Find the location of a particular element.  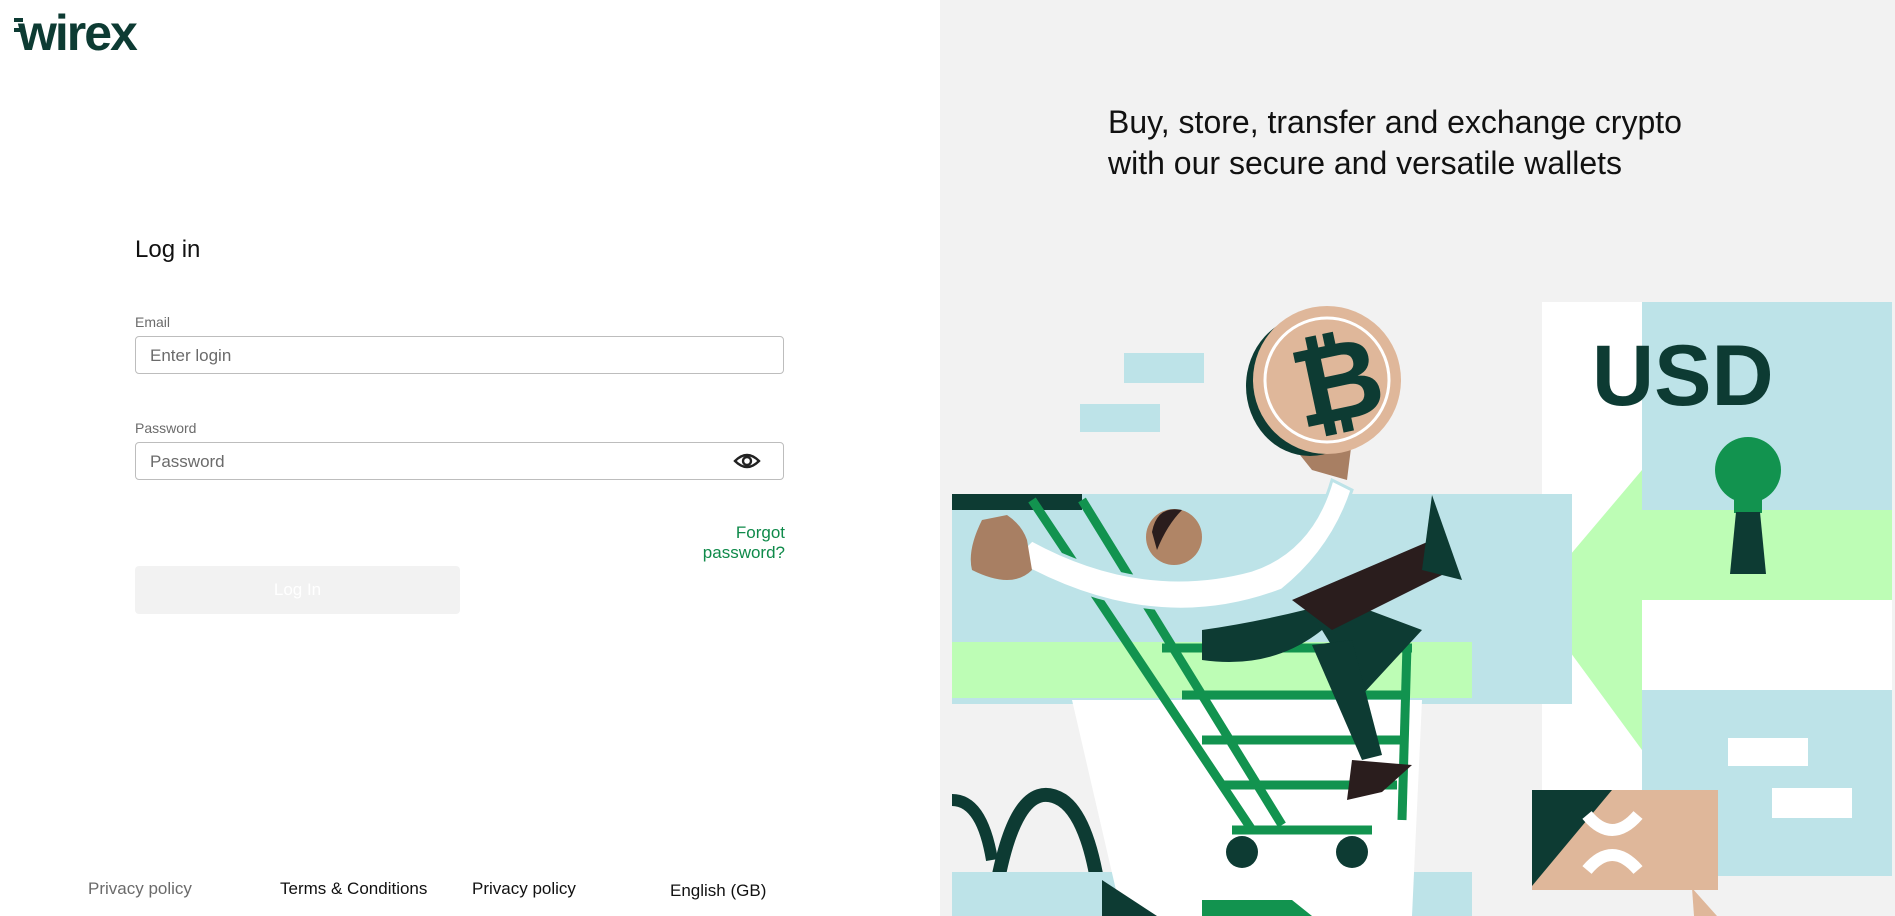

eye-icon is located at coordinates (747, 461).